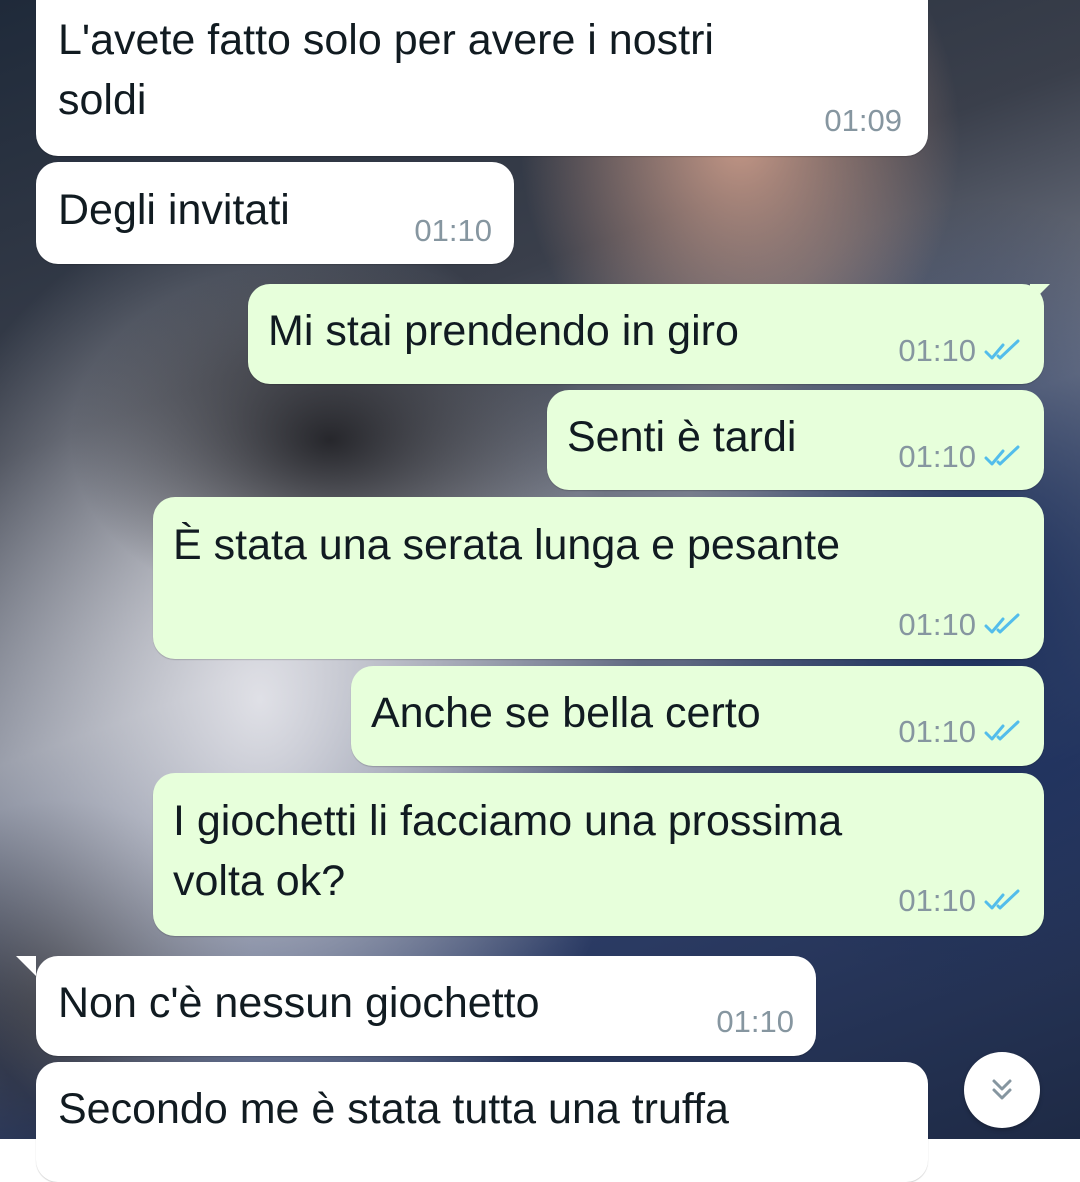  What do you see at coordinates (503, 331) in the screenshot?
I see `message-text: Mi stai prendendo in giro` at bounding box center [503, 331].